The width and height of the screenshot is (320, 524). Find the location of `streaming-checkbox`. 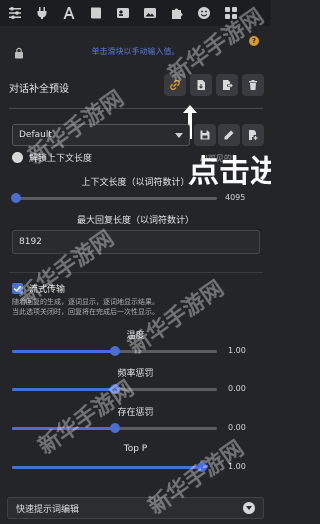

streaming-checkbox is located at coordinates (17, 288).